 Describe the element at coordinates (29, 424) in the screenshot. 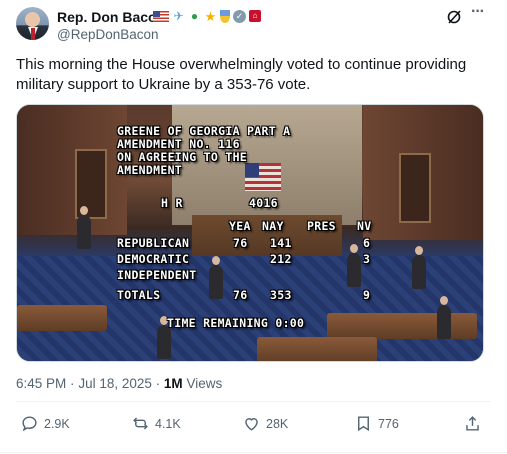

I see `reply-icon` at that location.